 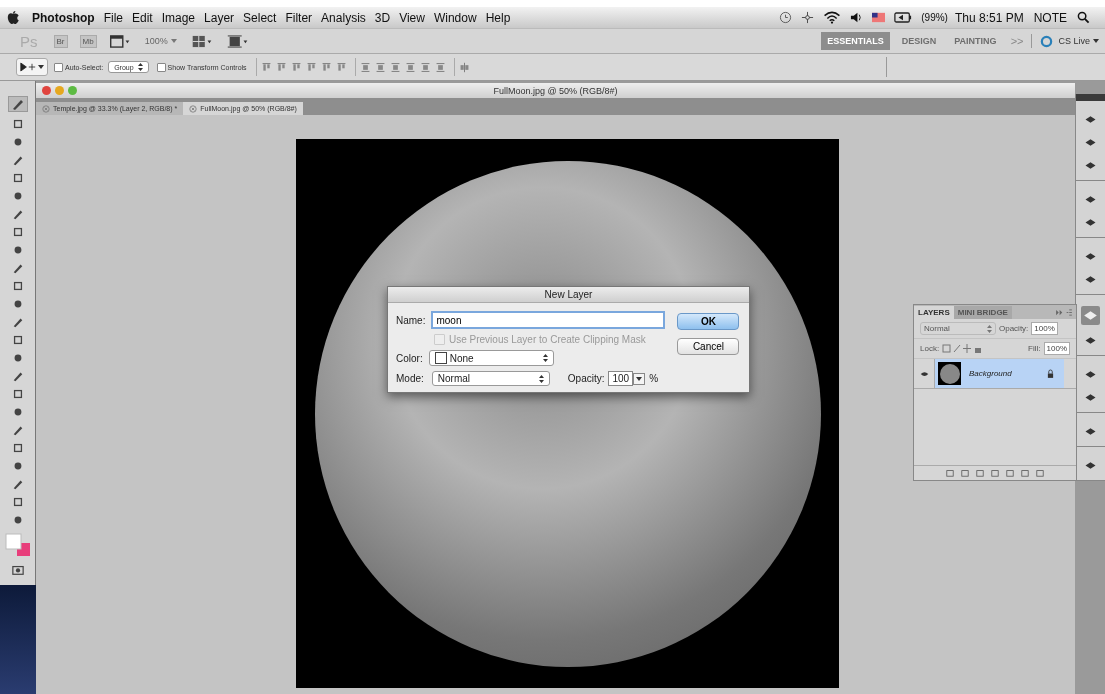 What do you see at coordinates (924, 373) in the screenshot?
I see `eye-icon` at bounding box center [924, 373].